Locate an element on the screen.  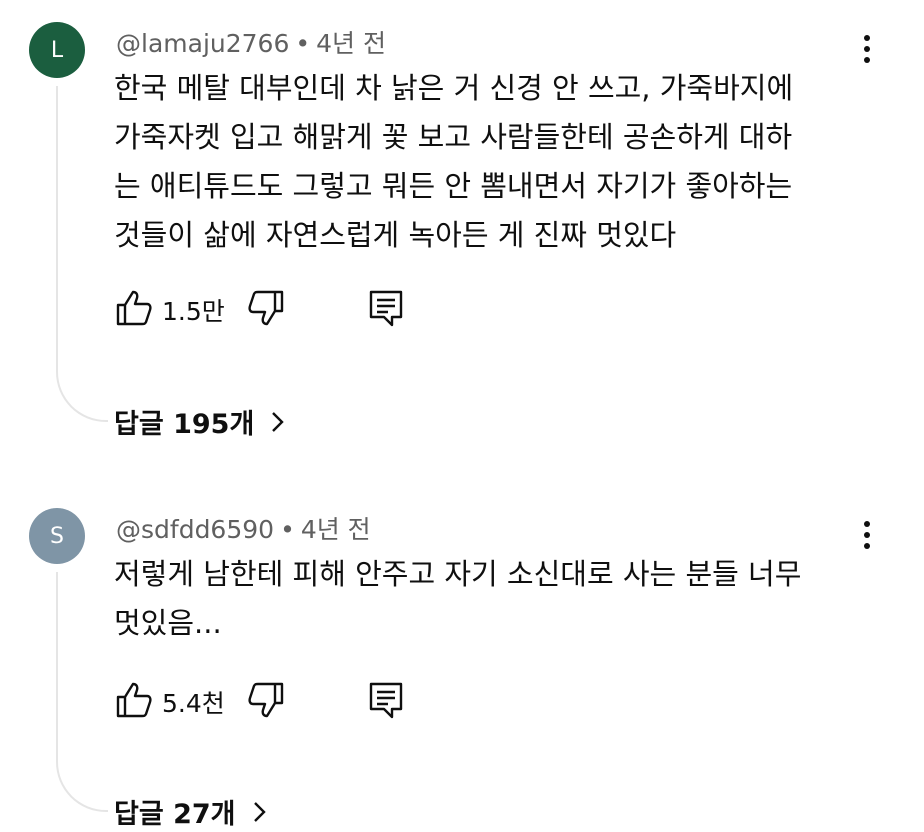
like-count: 1.5만 is located at coordinates (193, 311).